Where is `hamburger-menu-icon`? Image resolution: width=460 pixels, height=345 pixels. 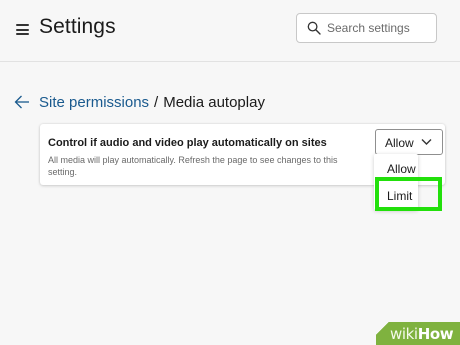
hamburger-menu-icon is located at coordinates (22, 29).